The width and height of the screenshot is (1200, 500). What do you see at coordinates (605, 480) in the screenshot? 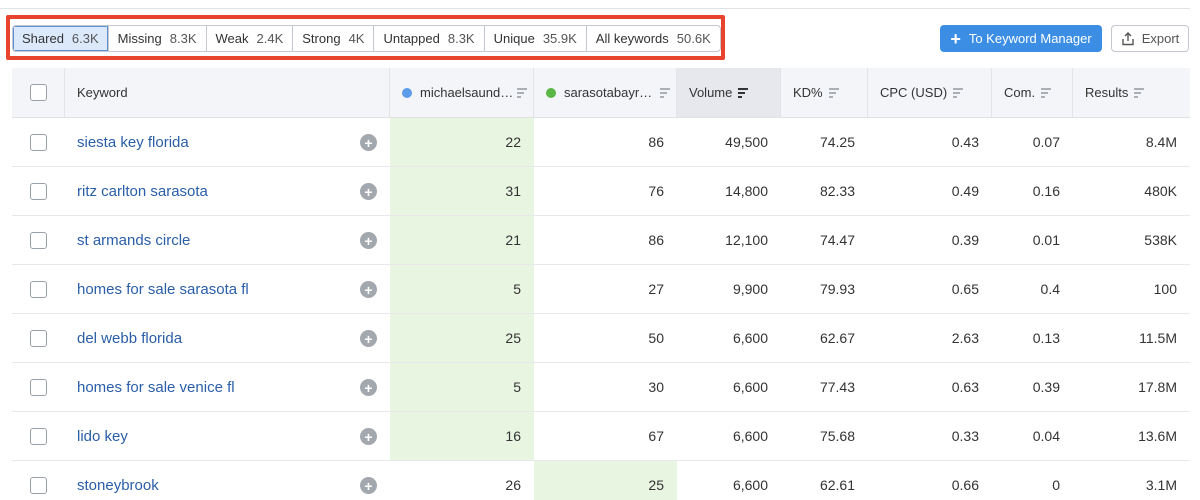
I see `domain2-position: 25` at bounding box center [605, 480].